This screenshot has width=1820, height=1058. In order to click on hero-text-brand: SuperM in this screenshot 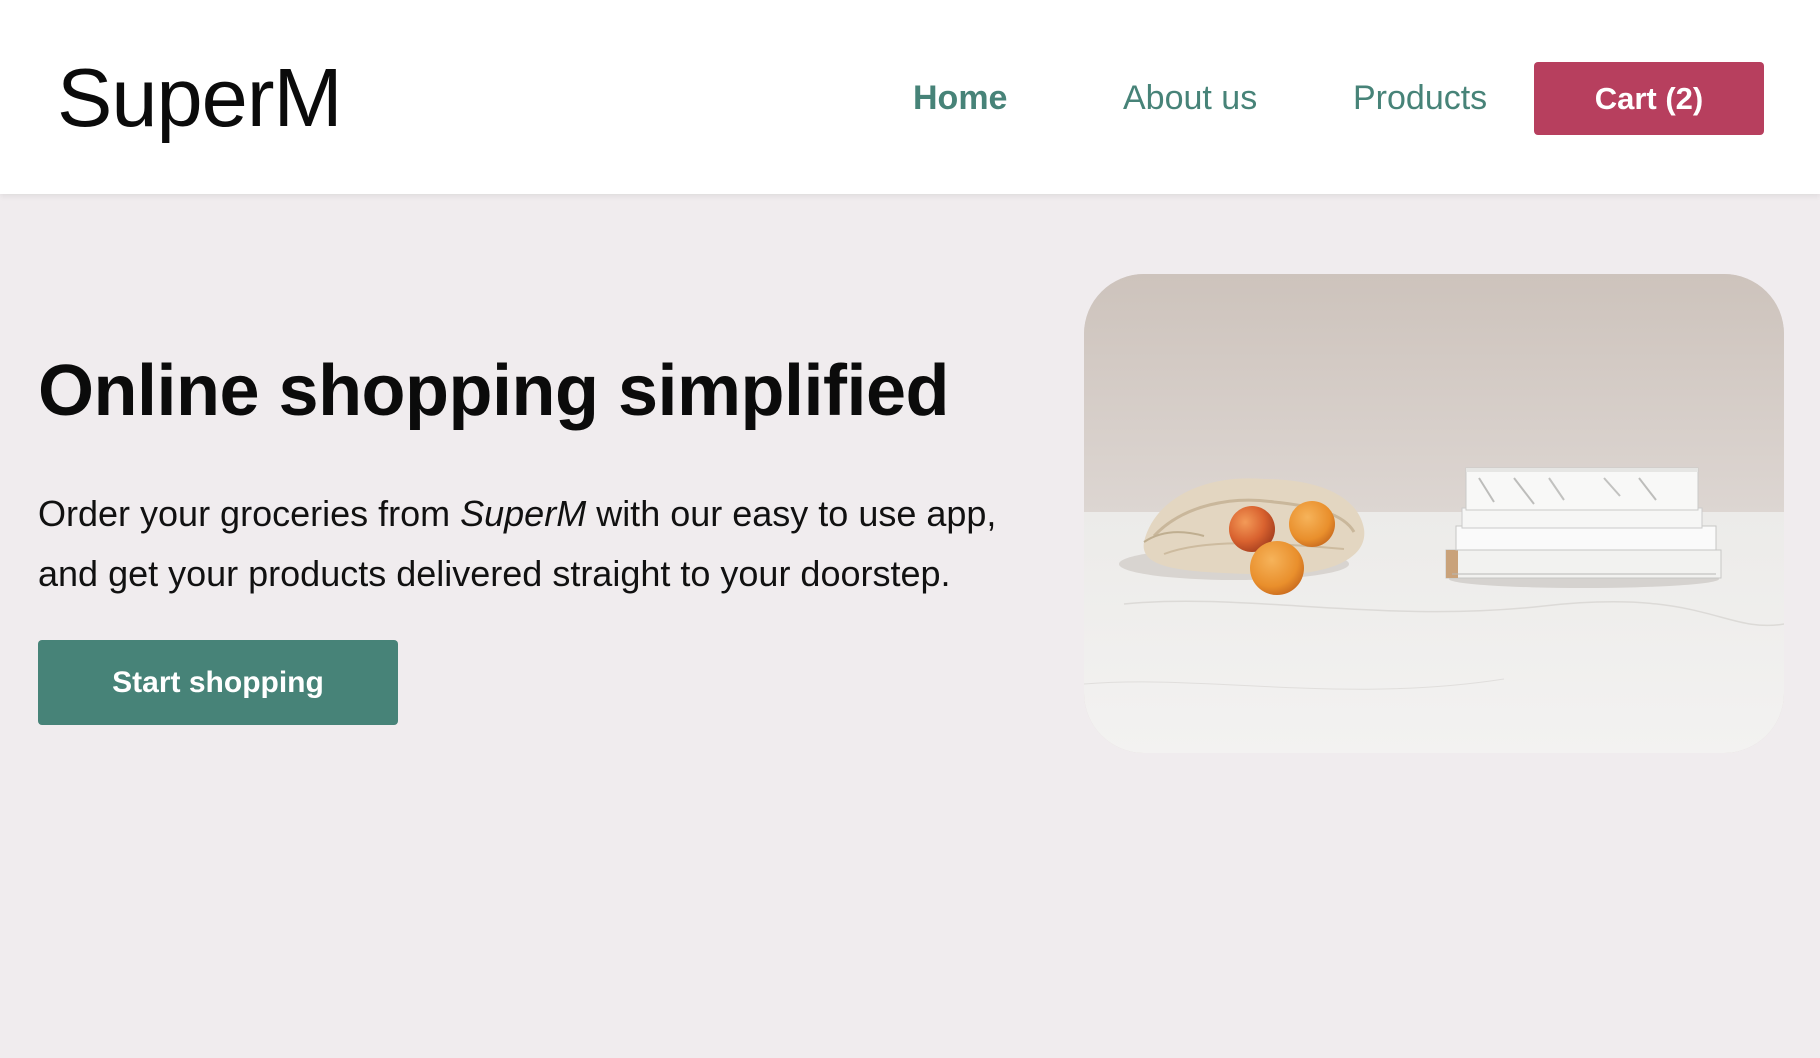, I will do `click(523, 513)`.